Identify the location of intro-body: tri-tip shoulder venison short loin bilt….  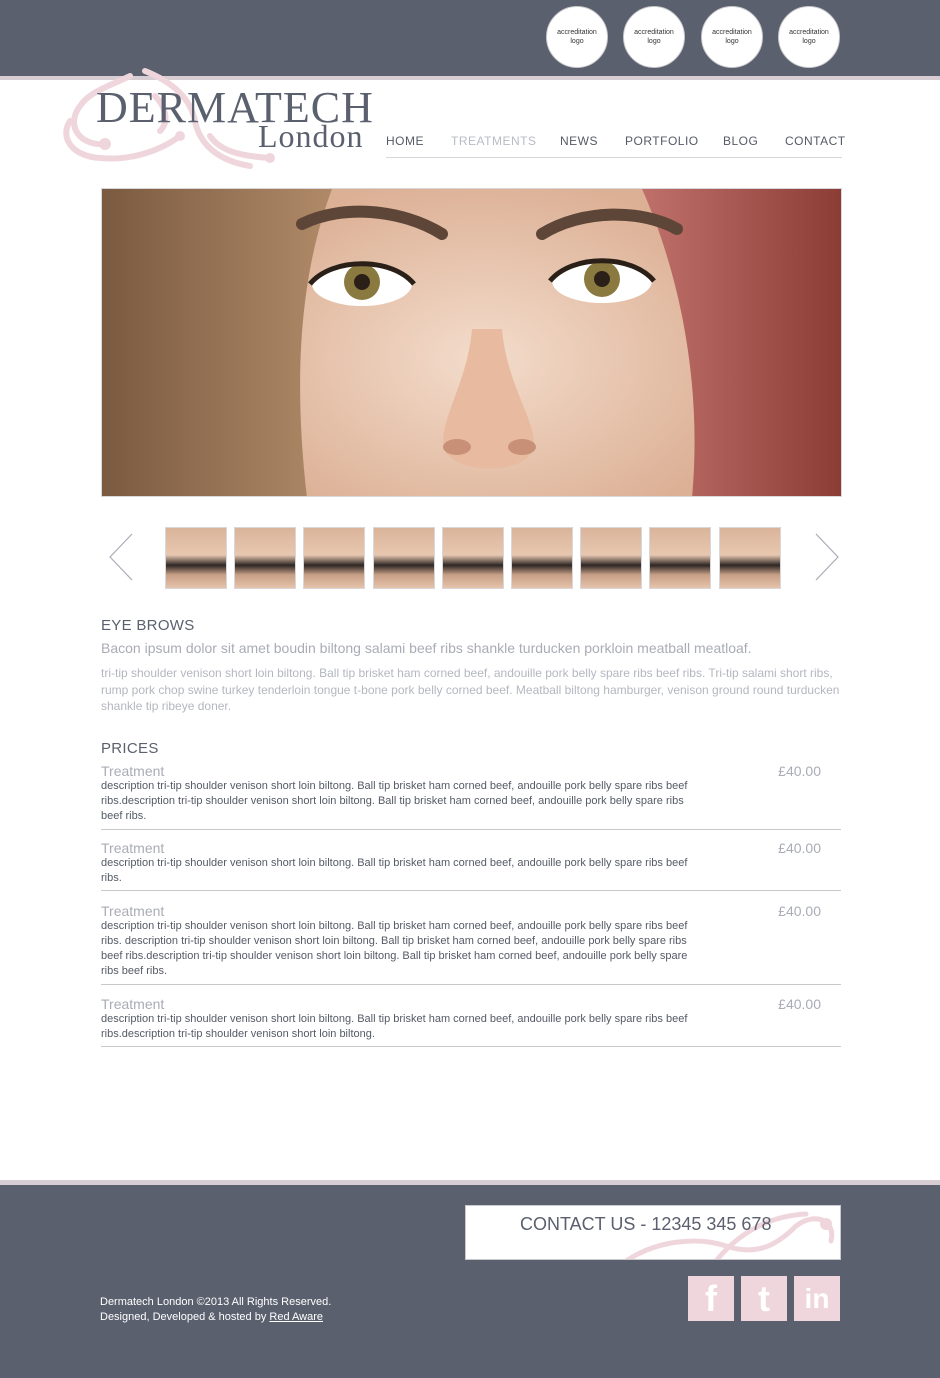
(470, 689).